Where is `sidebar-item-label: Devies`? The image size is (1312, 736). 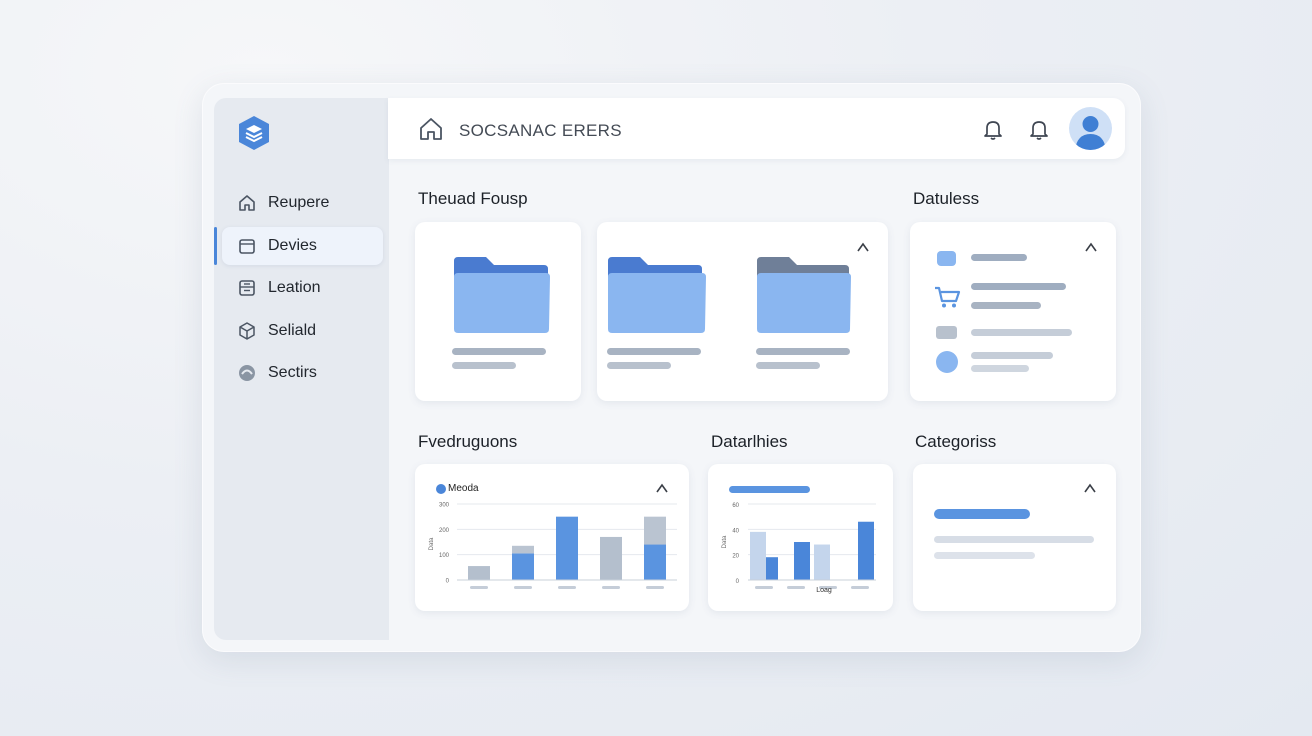
sidebar-item-label: Devies is located at coordinates (292, 245).